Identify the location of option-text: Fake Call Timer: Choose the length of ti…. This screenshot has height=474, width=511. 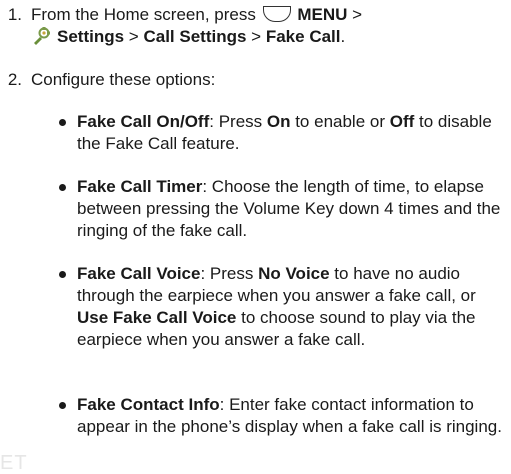
(293, 209).